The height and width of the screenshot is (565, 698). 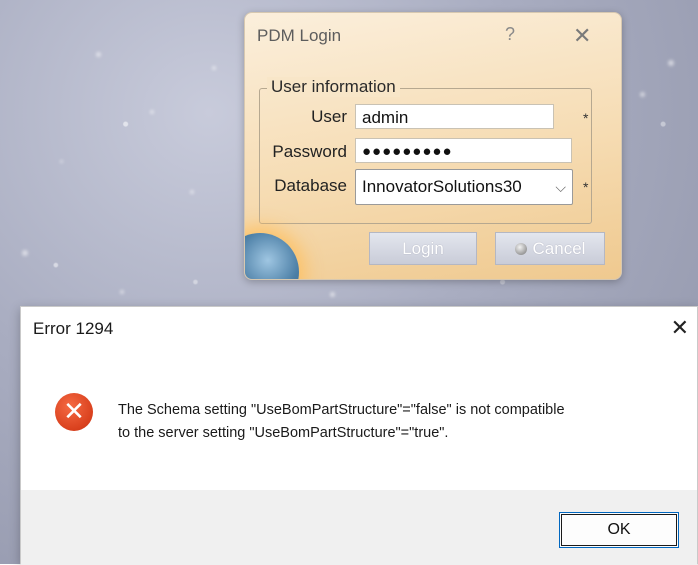 I want to click on password-field: ●●●●●●●●●, so click(x=463, y=150).